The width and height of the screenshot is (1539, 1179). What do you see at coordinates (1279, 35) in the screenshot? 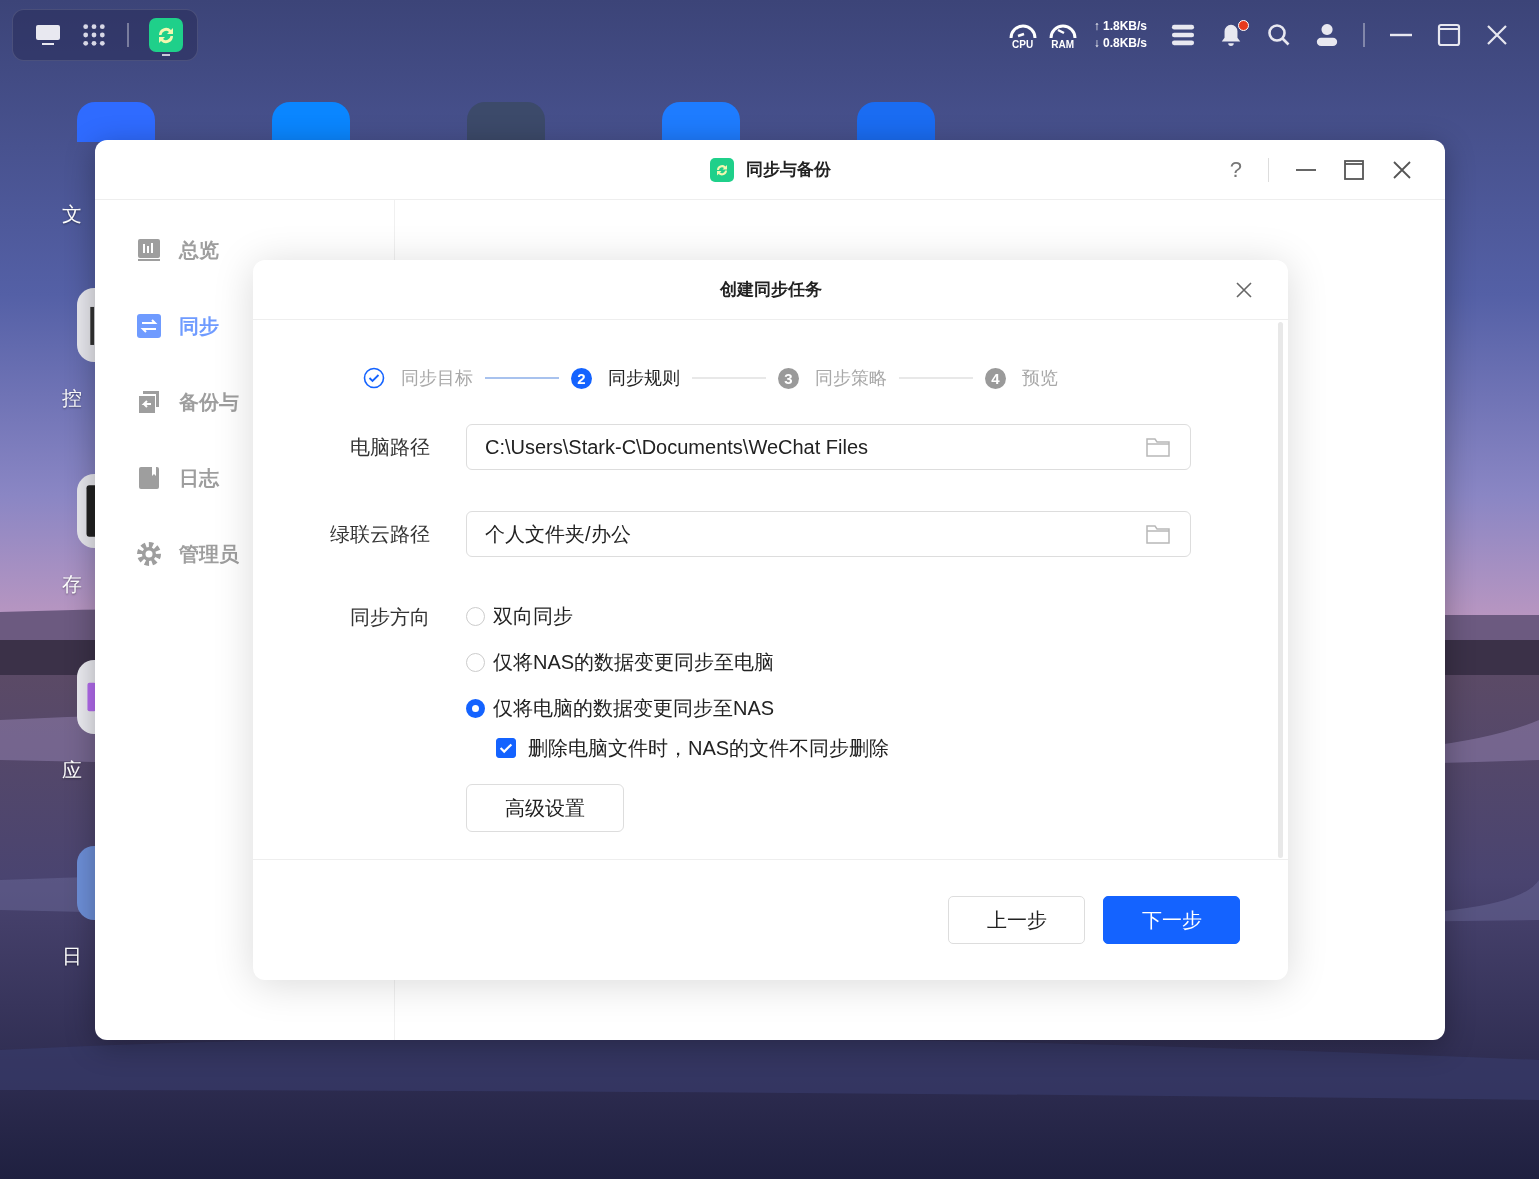
I see `search-icon` at bounding box center [1279, 35].